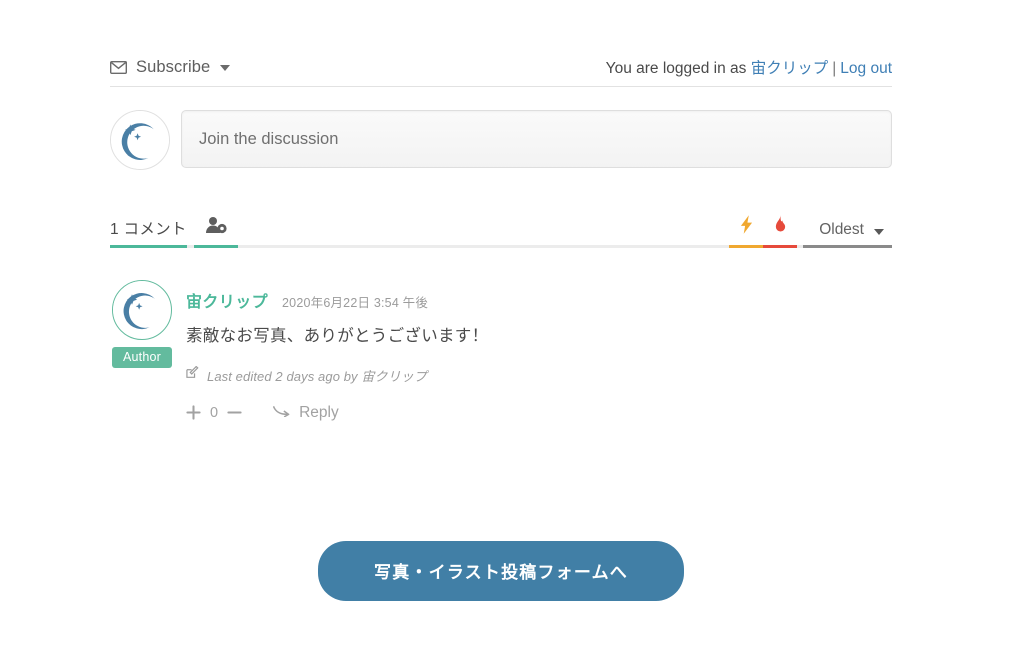  Describe the element at coordinates (539, 413) in the screenshot. I see `comment-actions: 0 Reply` at that location.